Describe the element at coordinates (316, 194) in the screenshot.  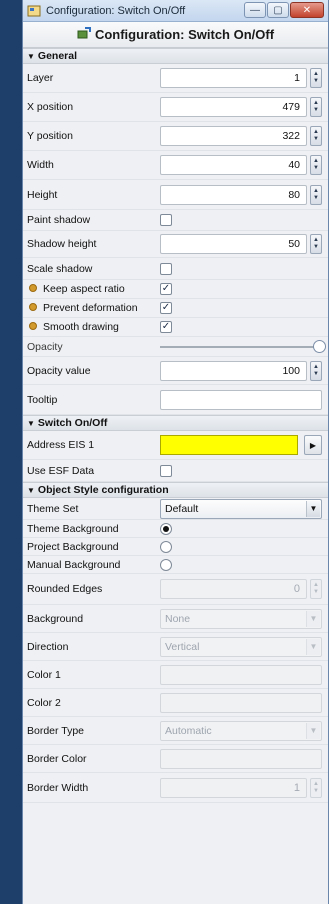
I see `height-spinner: ▲ ▼` at that location.